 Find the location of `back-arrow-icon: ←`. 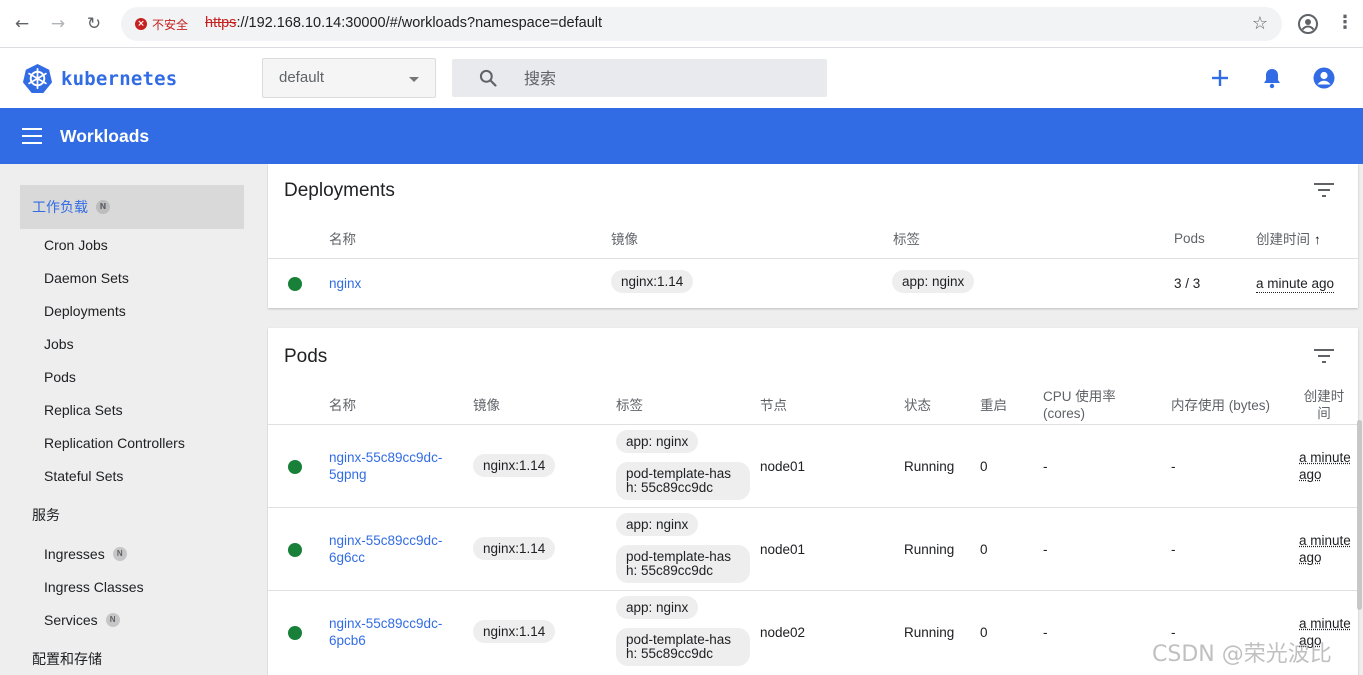

back-arrow-icon: ← is located at coordinates (22, 24).